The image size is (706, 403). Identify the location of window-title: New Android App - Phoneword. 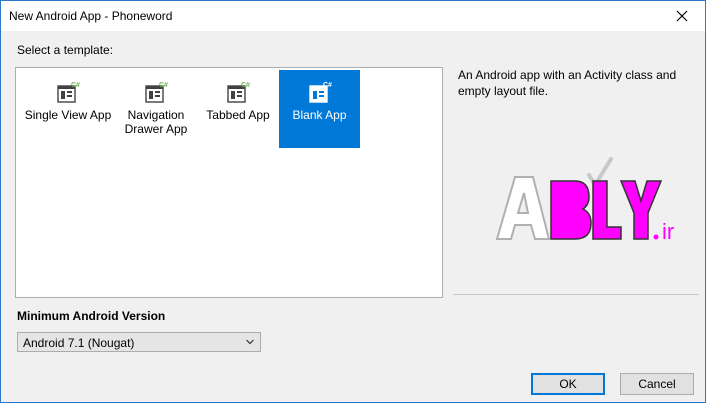
(91, 16).